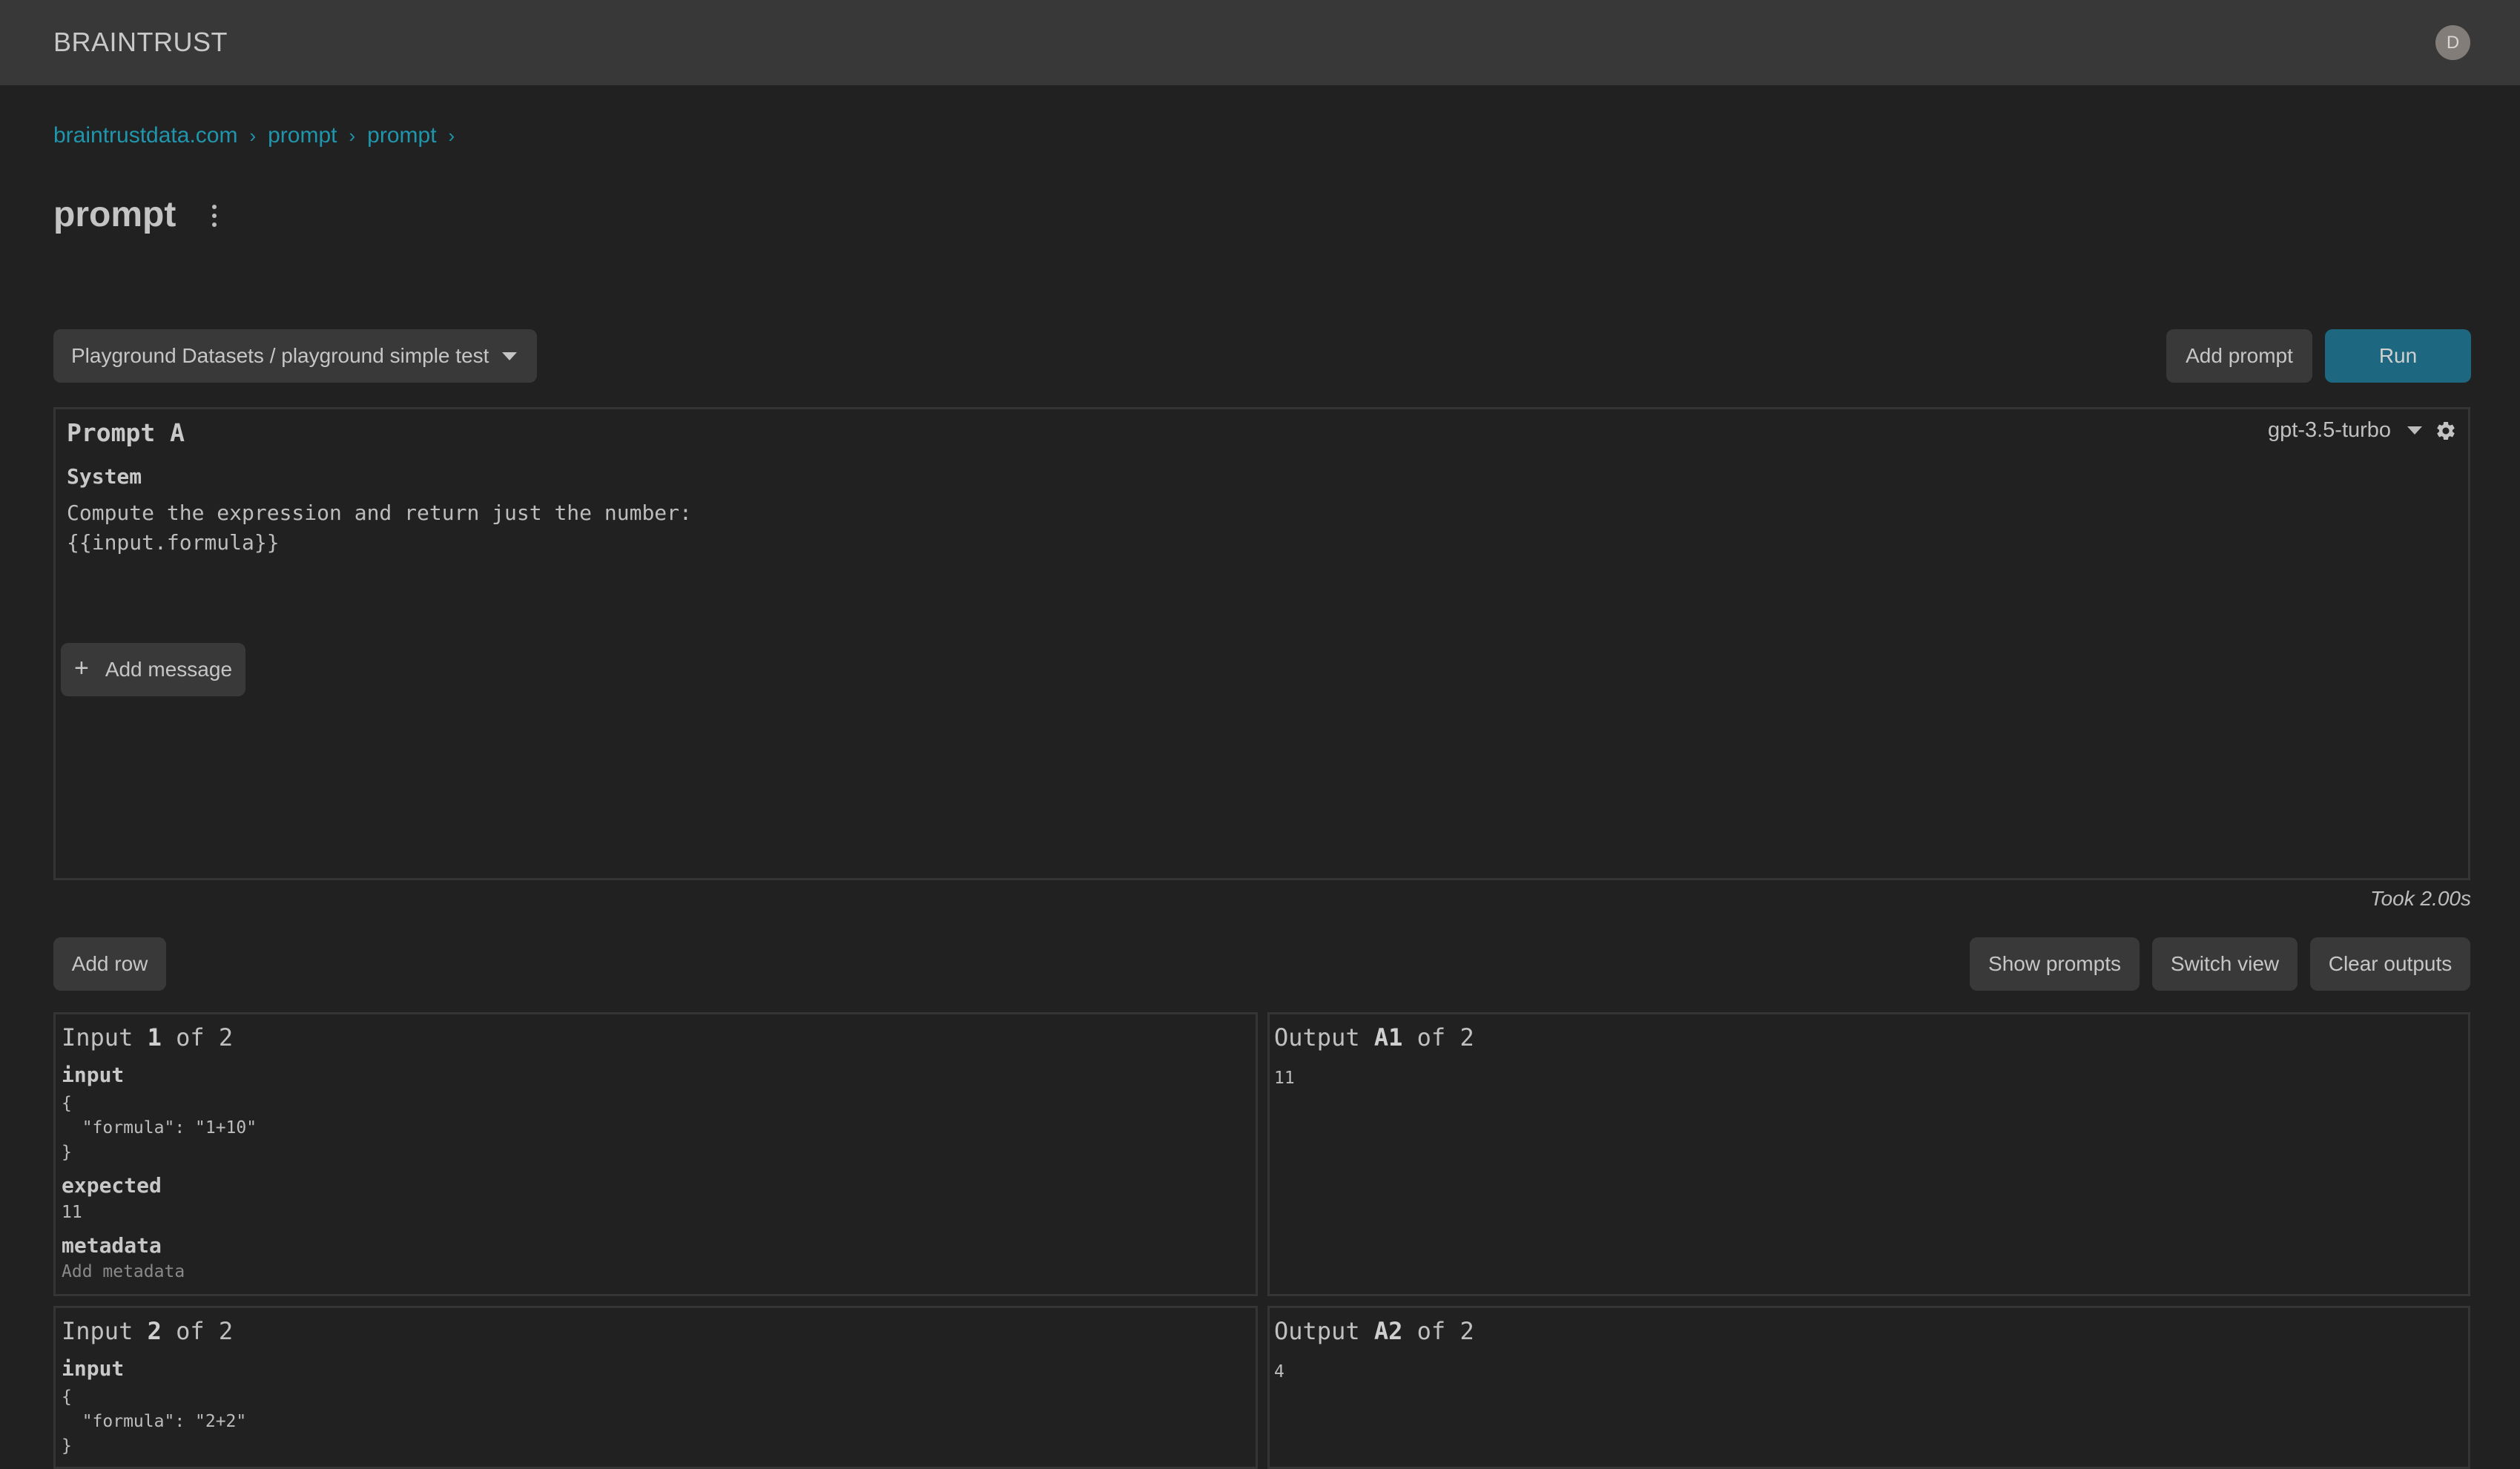  Describe the element at coordinates (1285, 1078) in the screenshot. I see `output-value: 11` at that location.